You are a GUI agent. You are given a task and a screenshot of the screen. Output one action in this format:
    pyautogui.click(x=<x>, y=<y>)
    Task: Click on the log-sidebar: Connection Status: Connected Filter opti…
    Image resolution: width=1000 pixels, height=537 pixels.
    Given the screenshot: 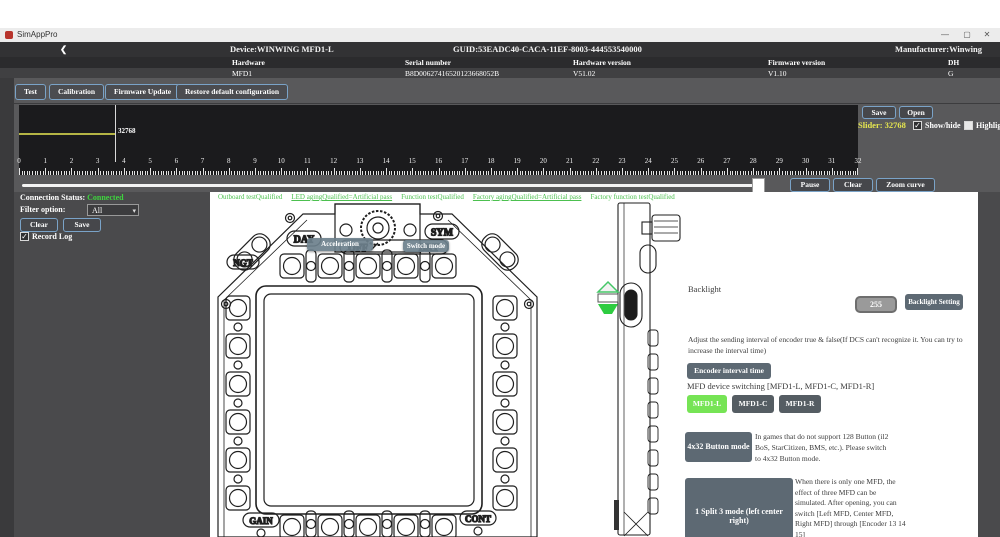 What is the action you would take?
    pyautogui.click(x=112, y=364)
    